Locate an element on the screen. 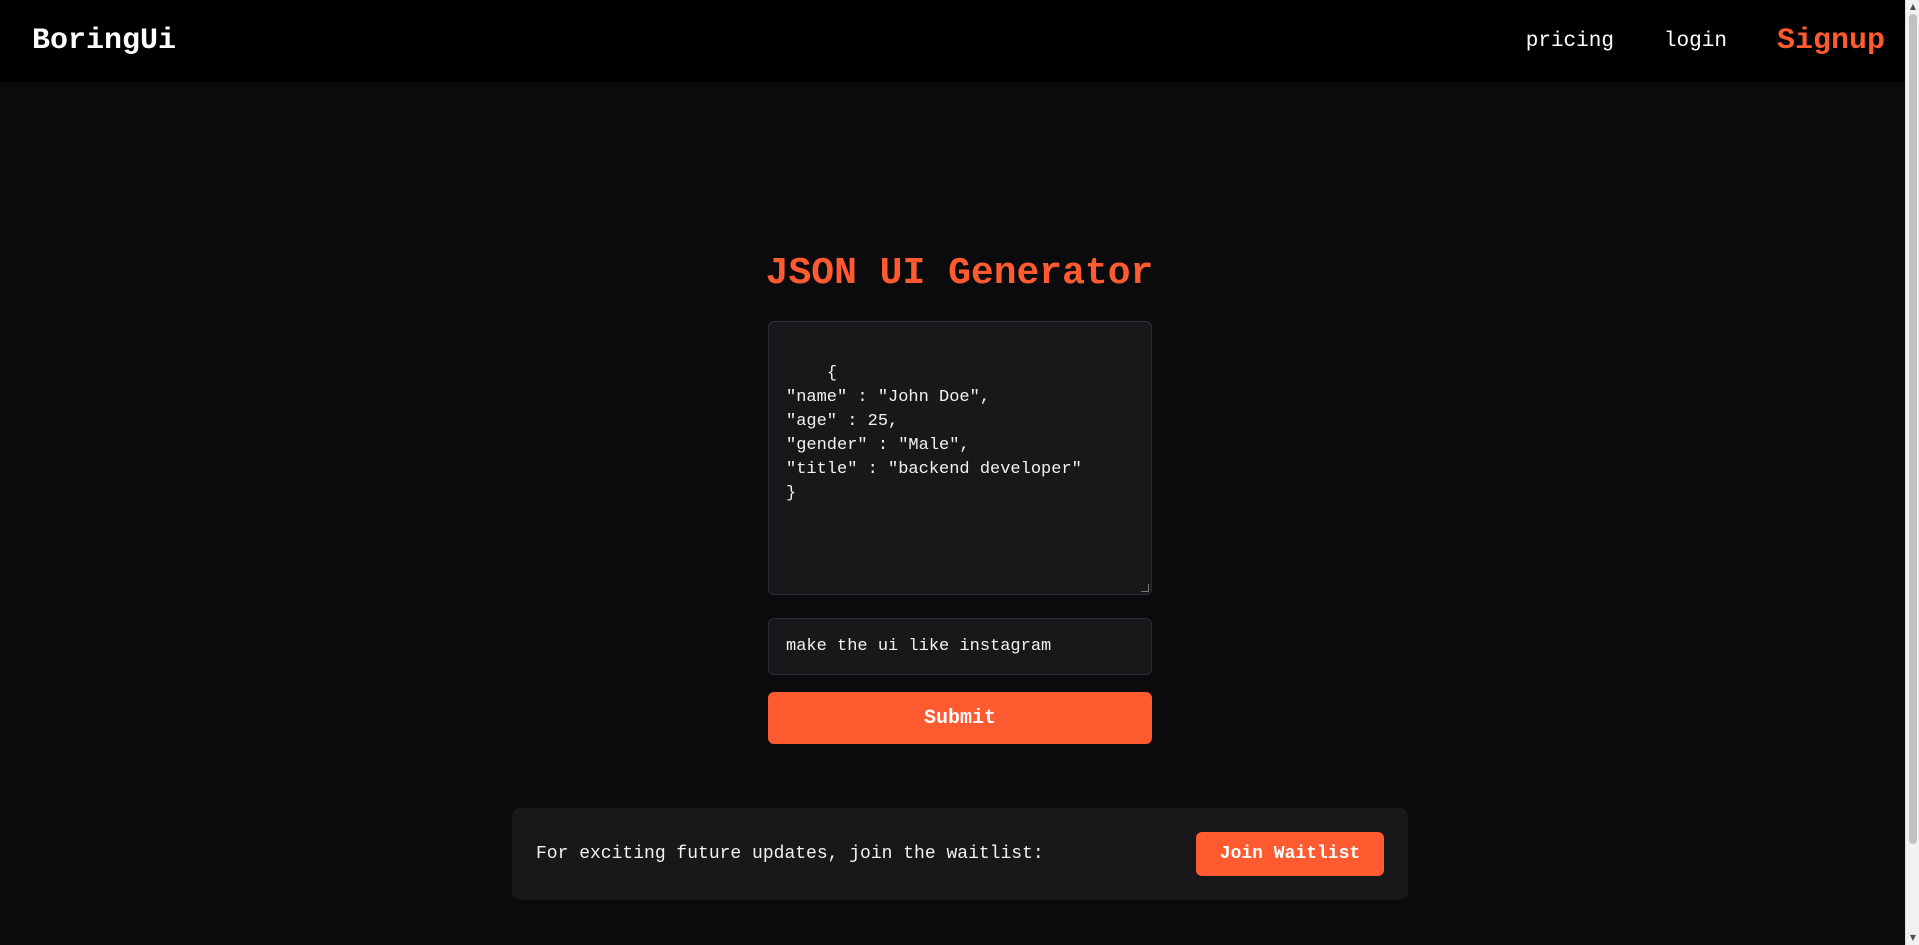 The image size is (1919, 945). nav-links: pricing login Signup is located at coordinates (1705, 41).